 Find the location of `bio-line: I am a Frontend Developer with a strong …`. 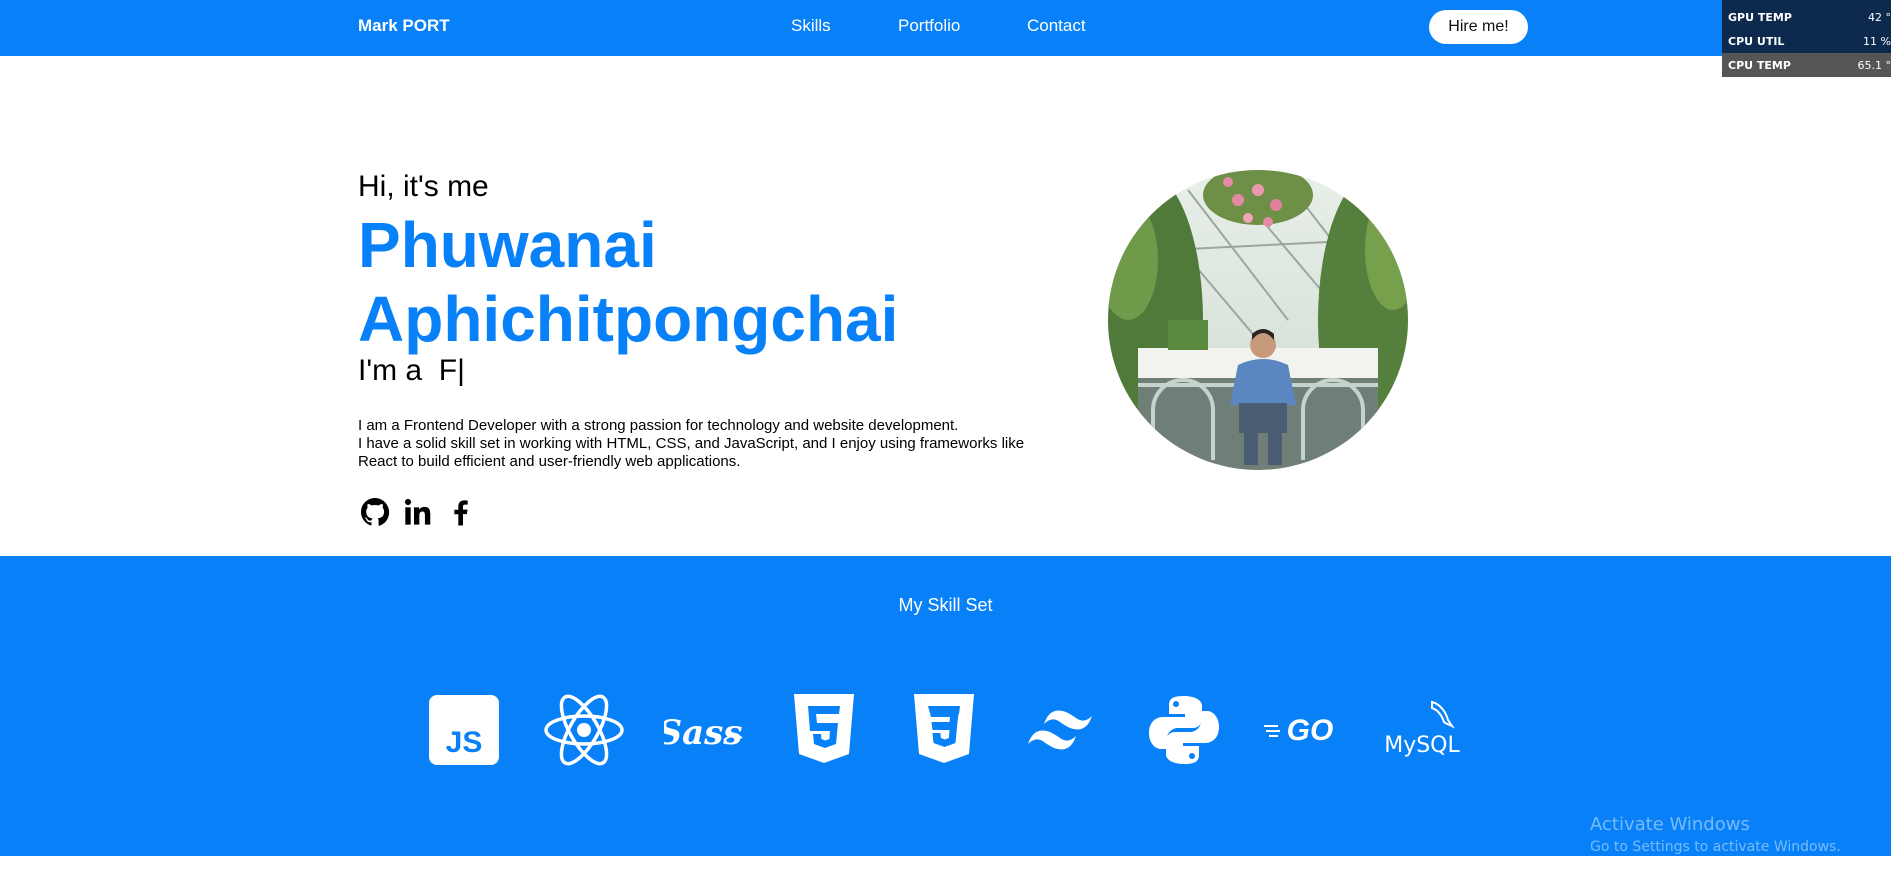

bio-line: I am a Frontend Developer with a strong … is located at coordinates (658, 425).